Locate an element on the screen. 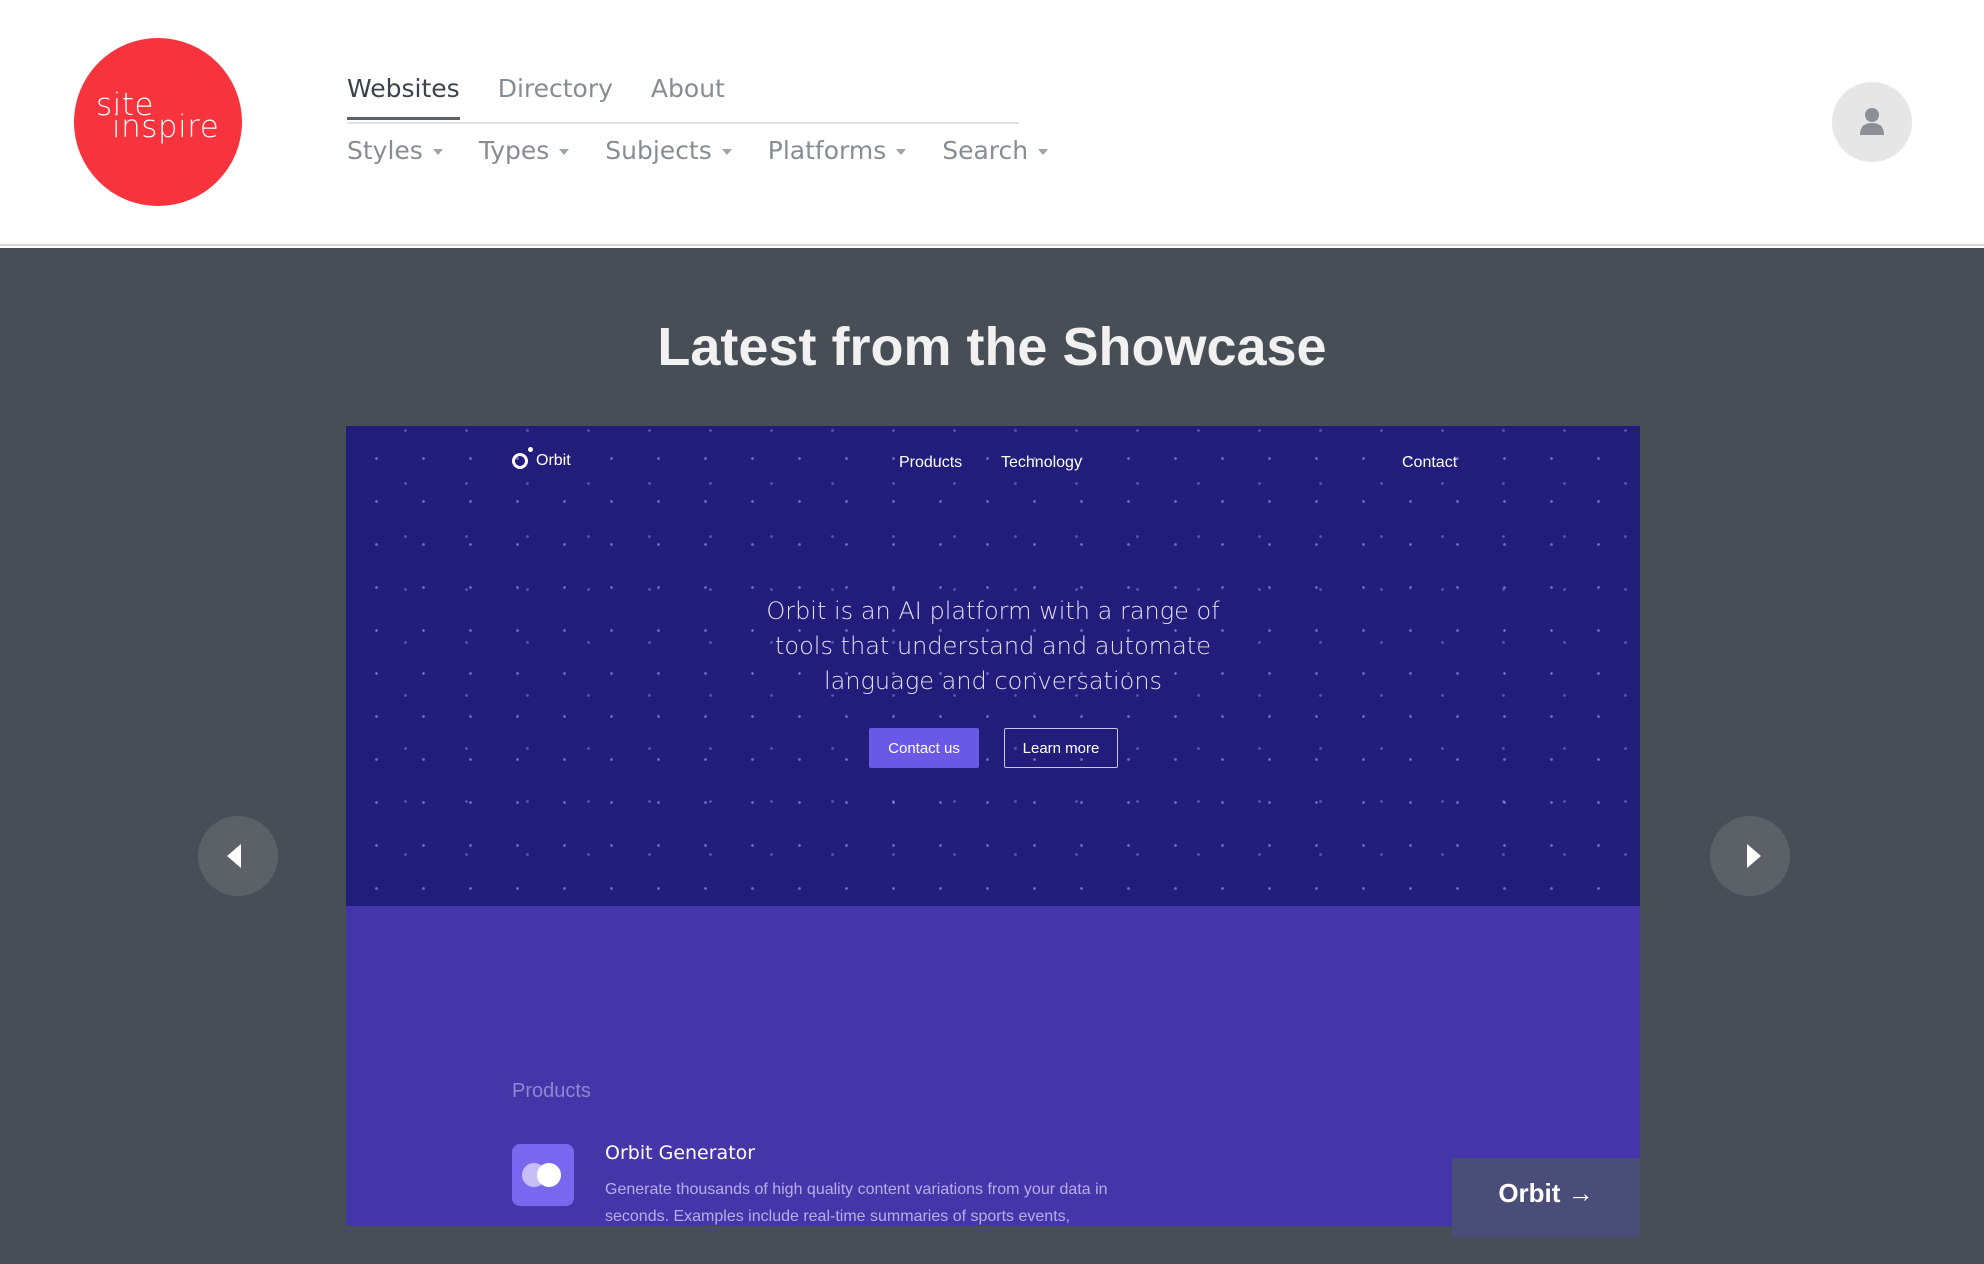  view-site-link: Orbit → is located at coordinates (1546, 1198).